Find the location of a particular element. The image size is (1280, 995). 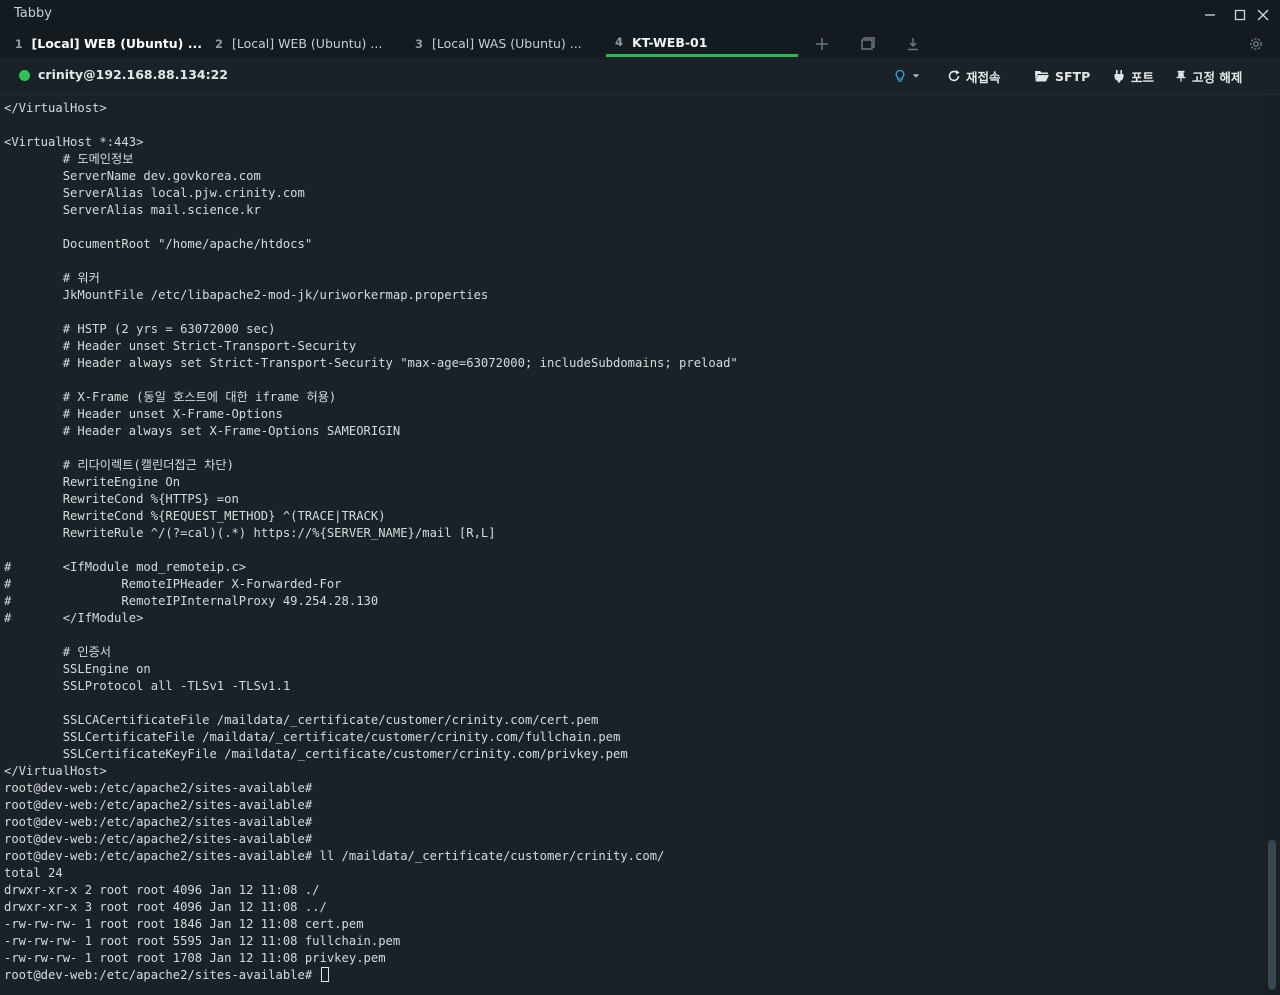

terminal-line: # X-Frame (동일 호스트에 대한 iframe 허용) is located at coordinates (170, 397).